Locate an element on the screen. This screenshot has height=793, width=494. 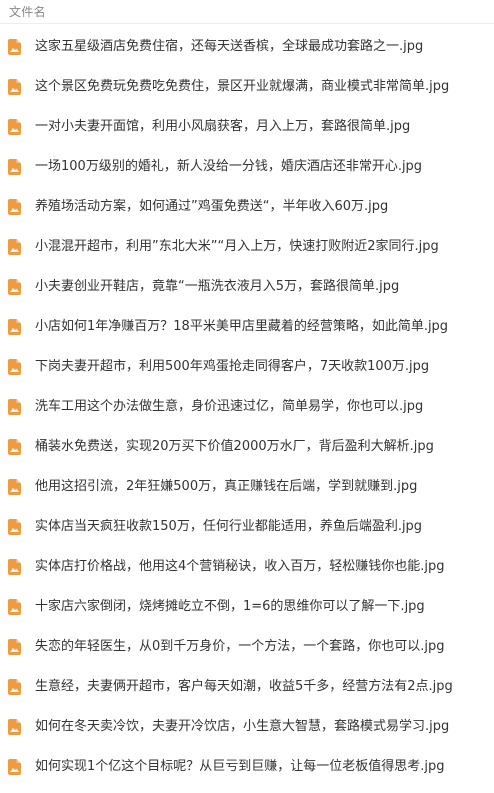
file-row: 十家店六家倒闭，烧烤摊屹立不倒，1=6的思维你可以了解一下.jpg is located at coordinates (247, 607).